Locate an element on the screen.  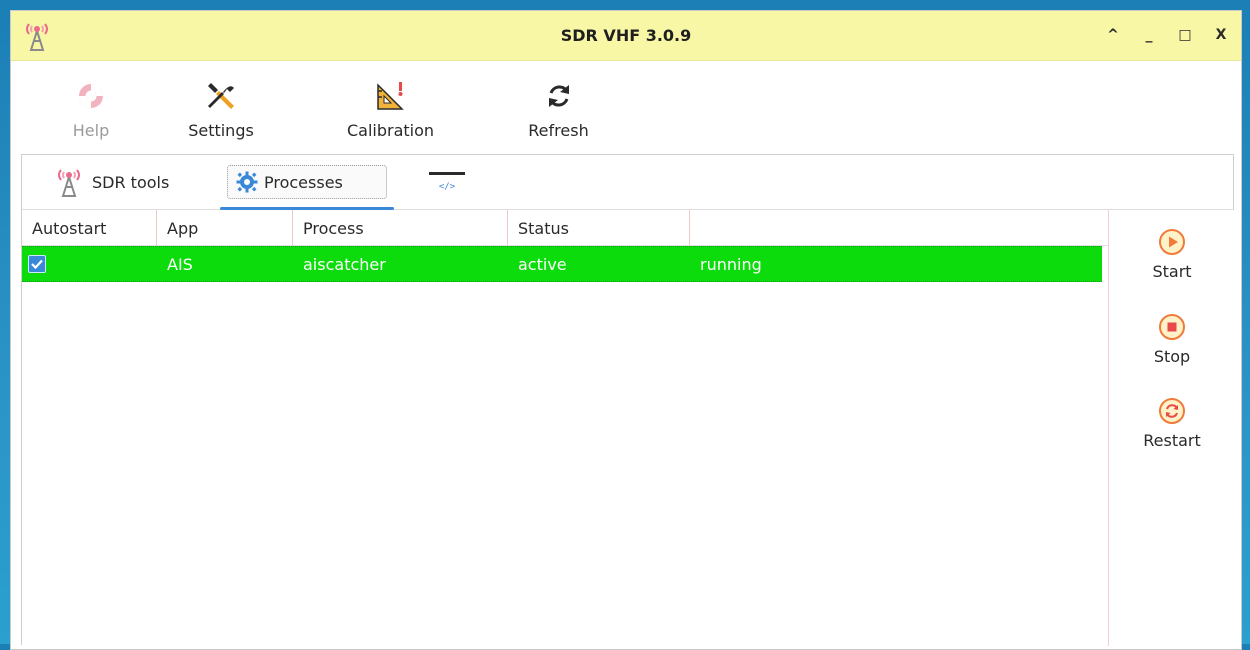
state-cell: running is located at coordinates (731, 264).